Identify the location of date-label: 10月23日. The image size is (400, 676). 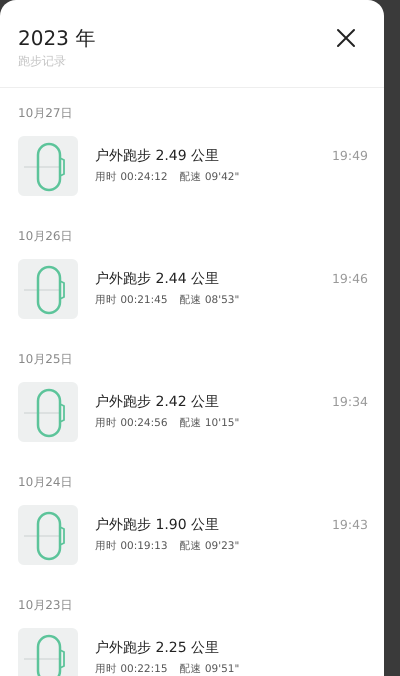
(46, 605).